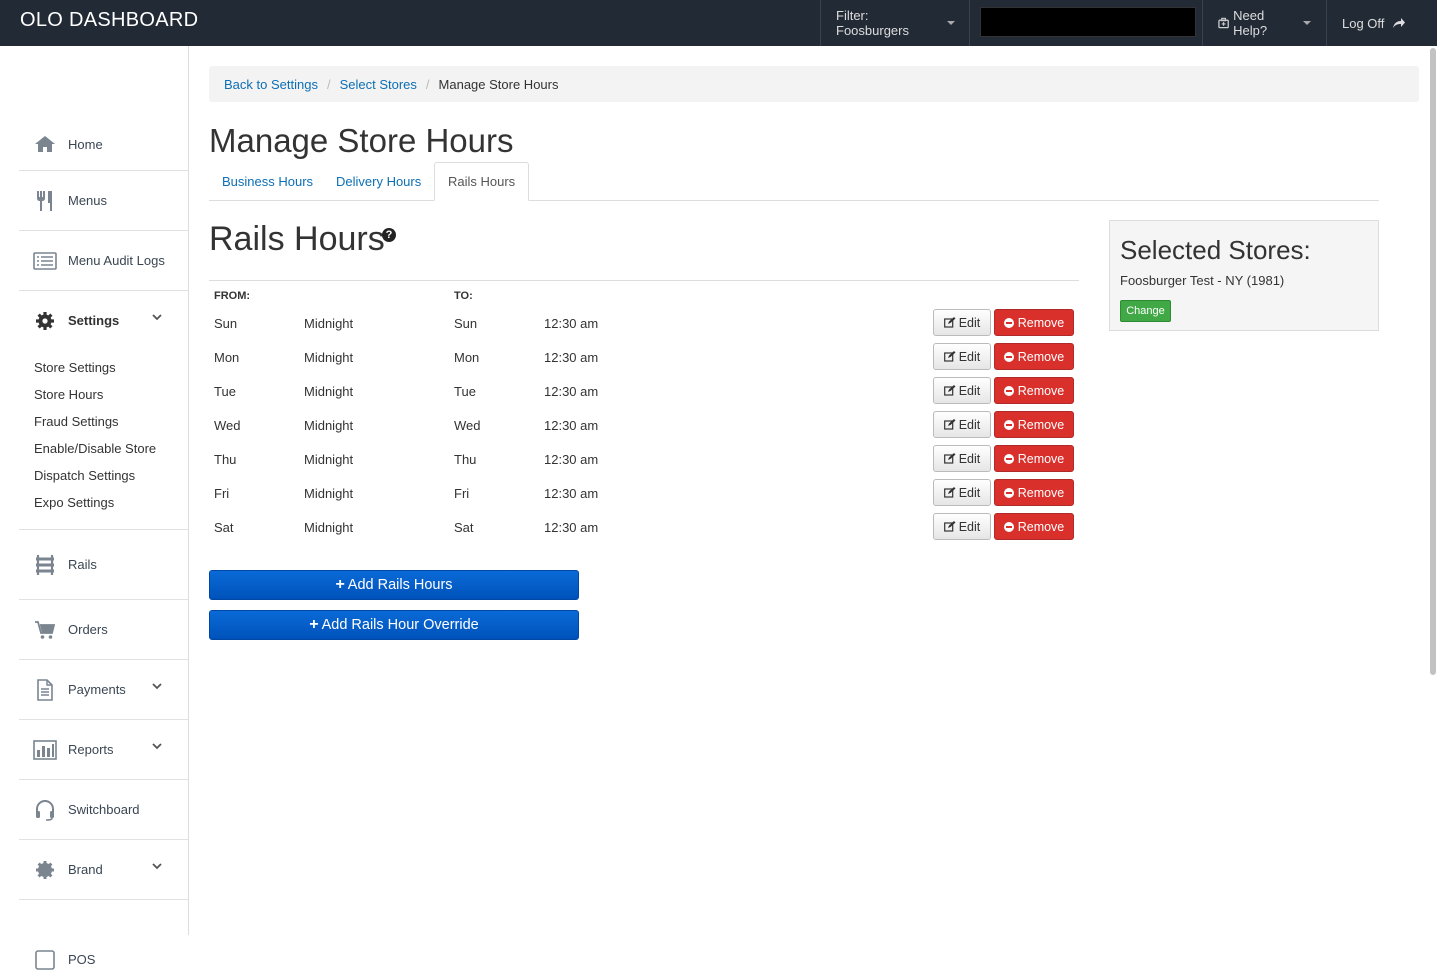 Image resolution: width=1437 pixels, height=972 pixels. What do you see at coordinates (227, 357) in the screenshot?
I see `from-day-cell: Mon` at bounding box center [227, 357].